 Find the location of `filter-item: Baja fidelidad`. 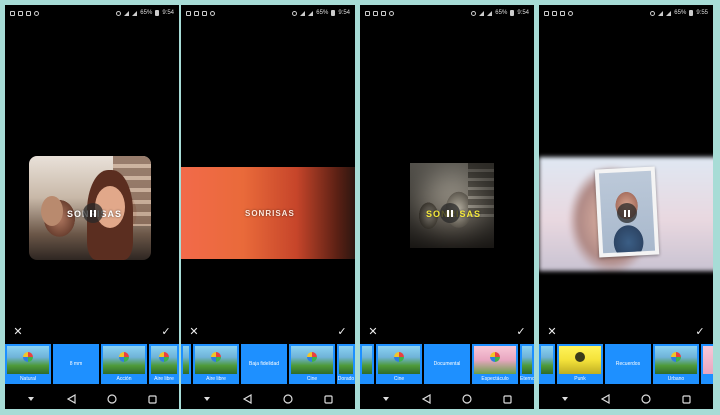

filter-item: Baja fidelidad is located at coordinates (264, 364).